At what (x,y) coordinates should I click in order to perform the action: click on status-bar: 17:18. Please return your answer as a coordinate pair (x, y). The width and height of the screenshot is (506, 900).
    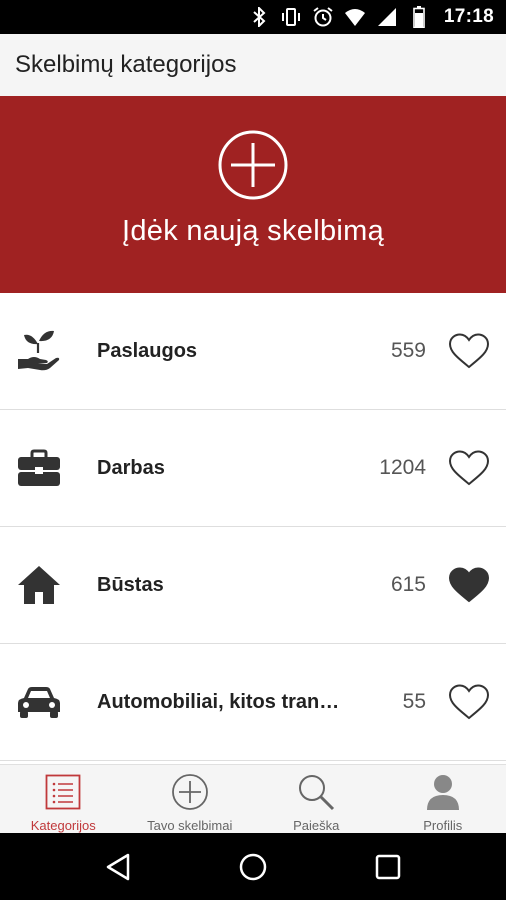
    Looking at the image, I should click on (253, 17).